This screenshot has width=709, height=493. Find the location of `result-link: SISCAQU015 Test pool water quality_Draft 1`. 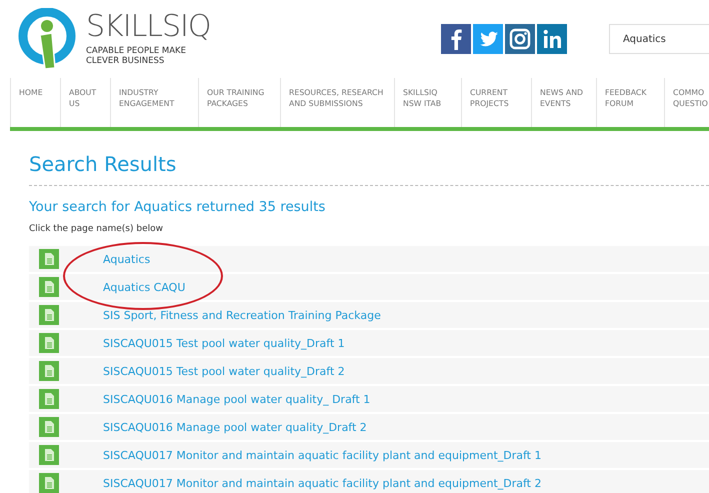

result-link: SISCAQU015 Test pool water quality_Draft 1 is located at coordinates (224, 343).